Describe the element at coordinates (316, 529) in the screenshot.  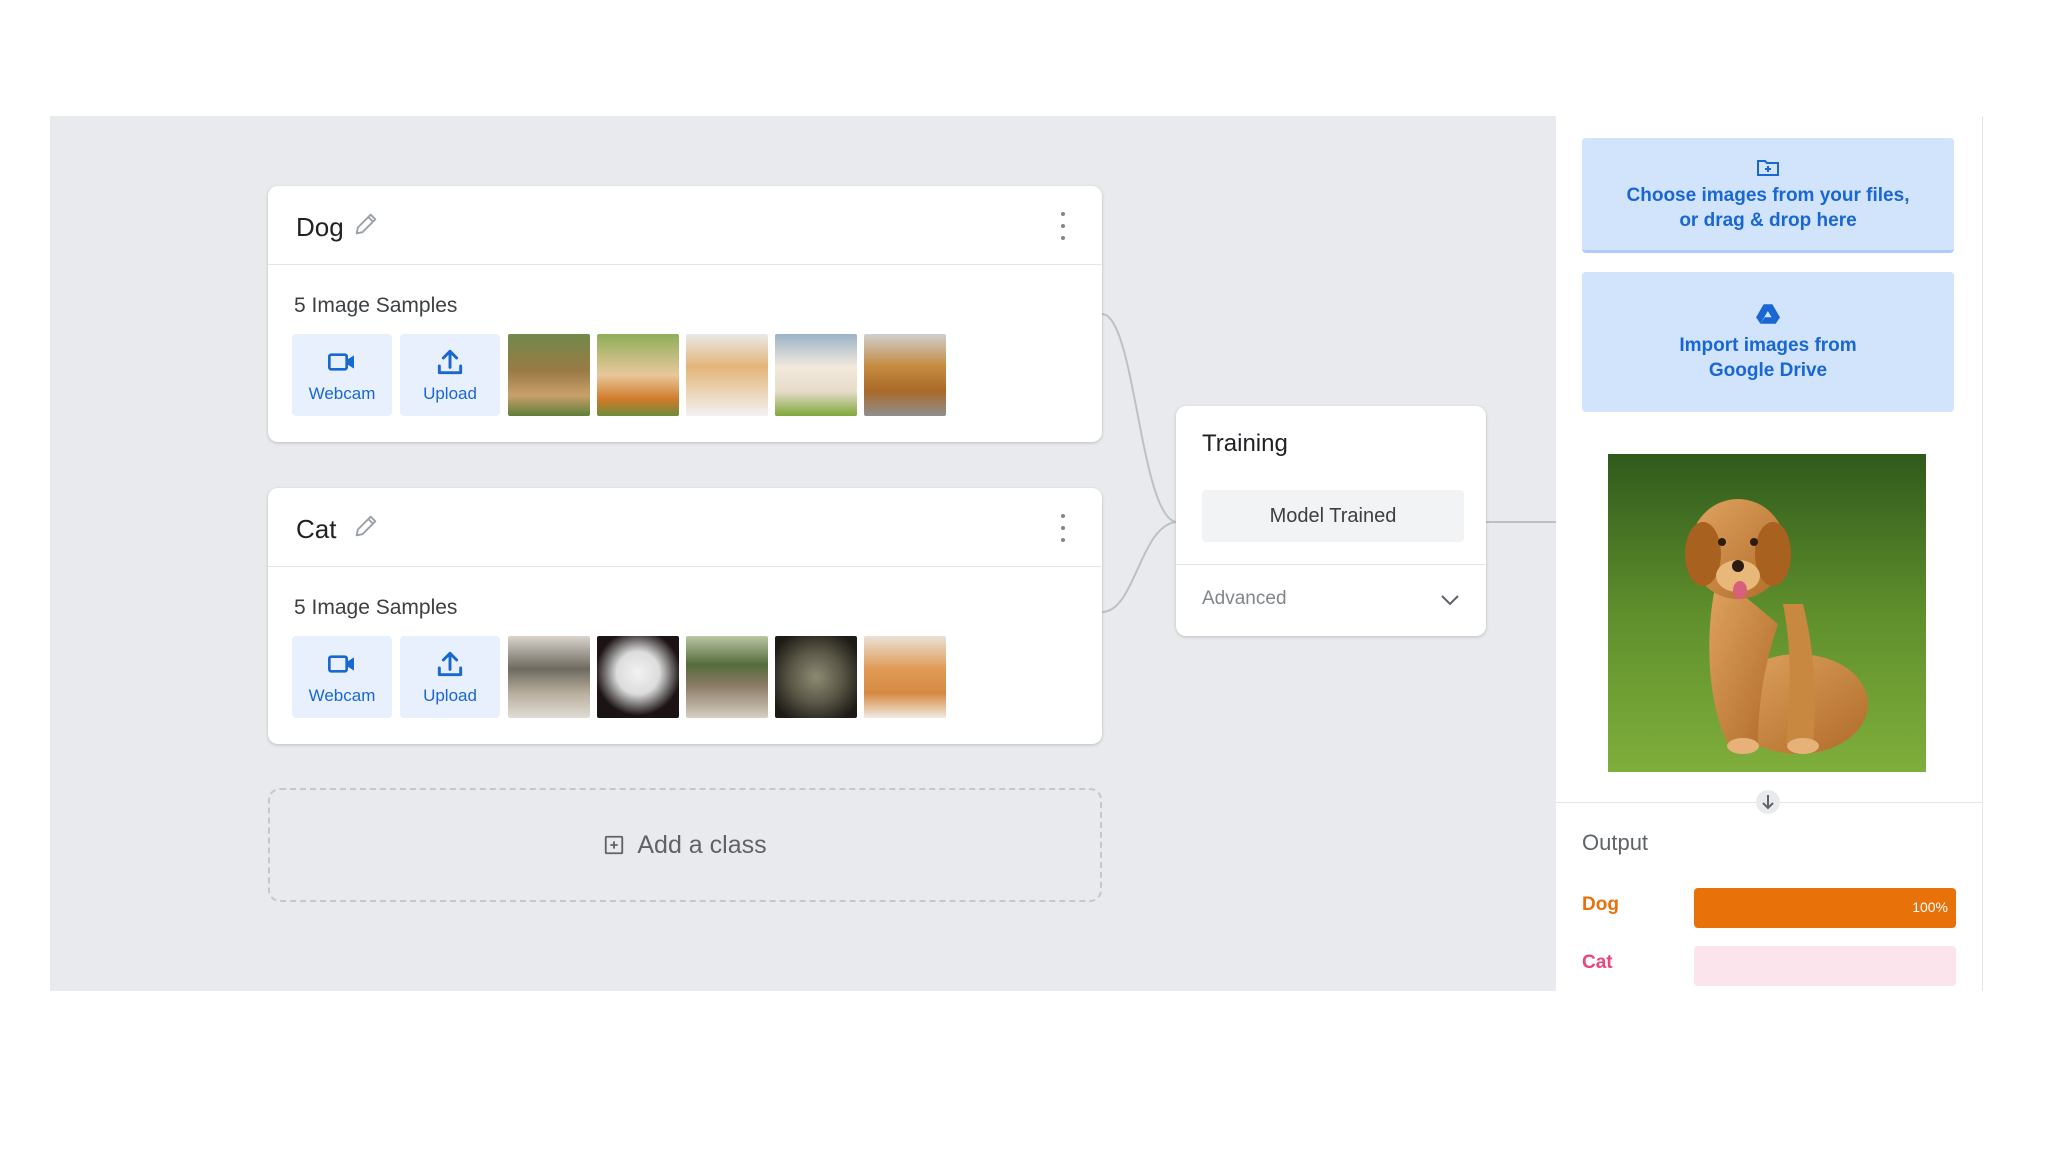
I see `class-name: Cat` at that location.